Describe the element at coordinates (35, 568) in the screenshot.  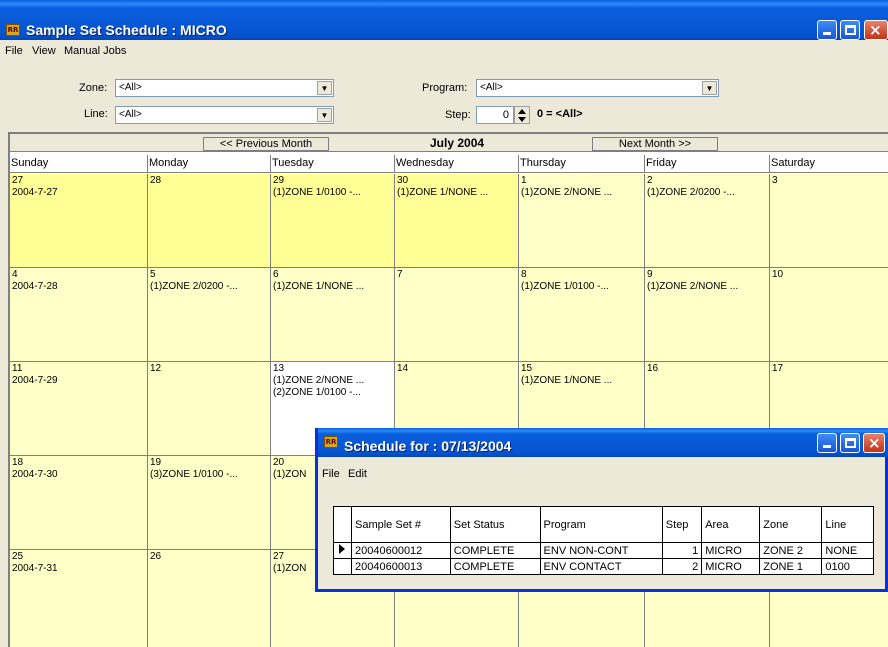
I see `week-date-label: 2004-7-31` at that location.